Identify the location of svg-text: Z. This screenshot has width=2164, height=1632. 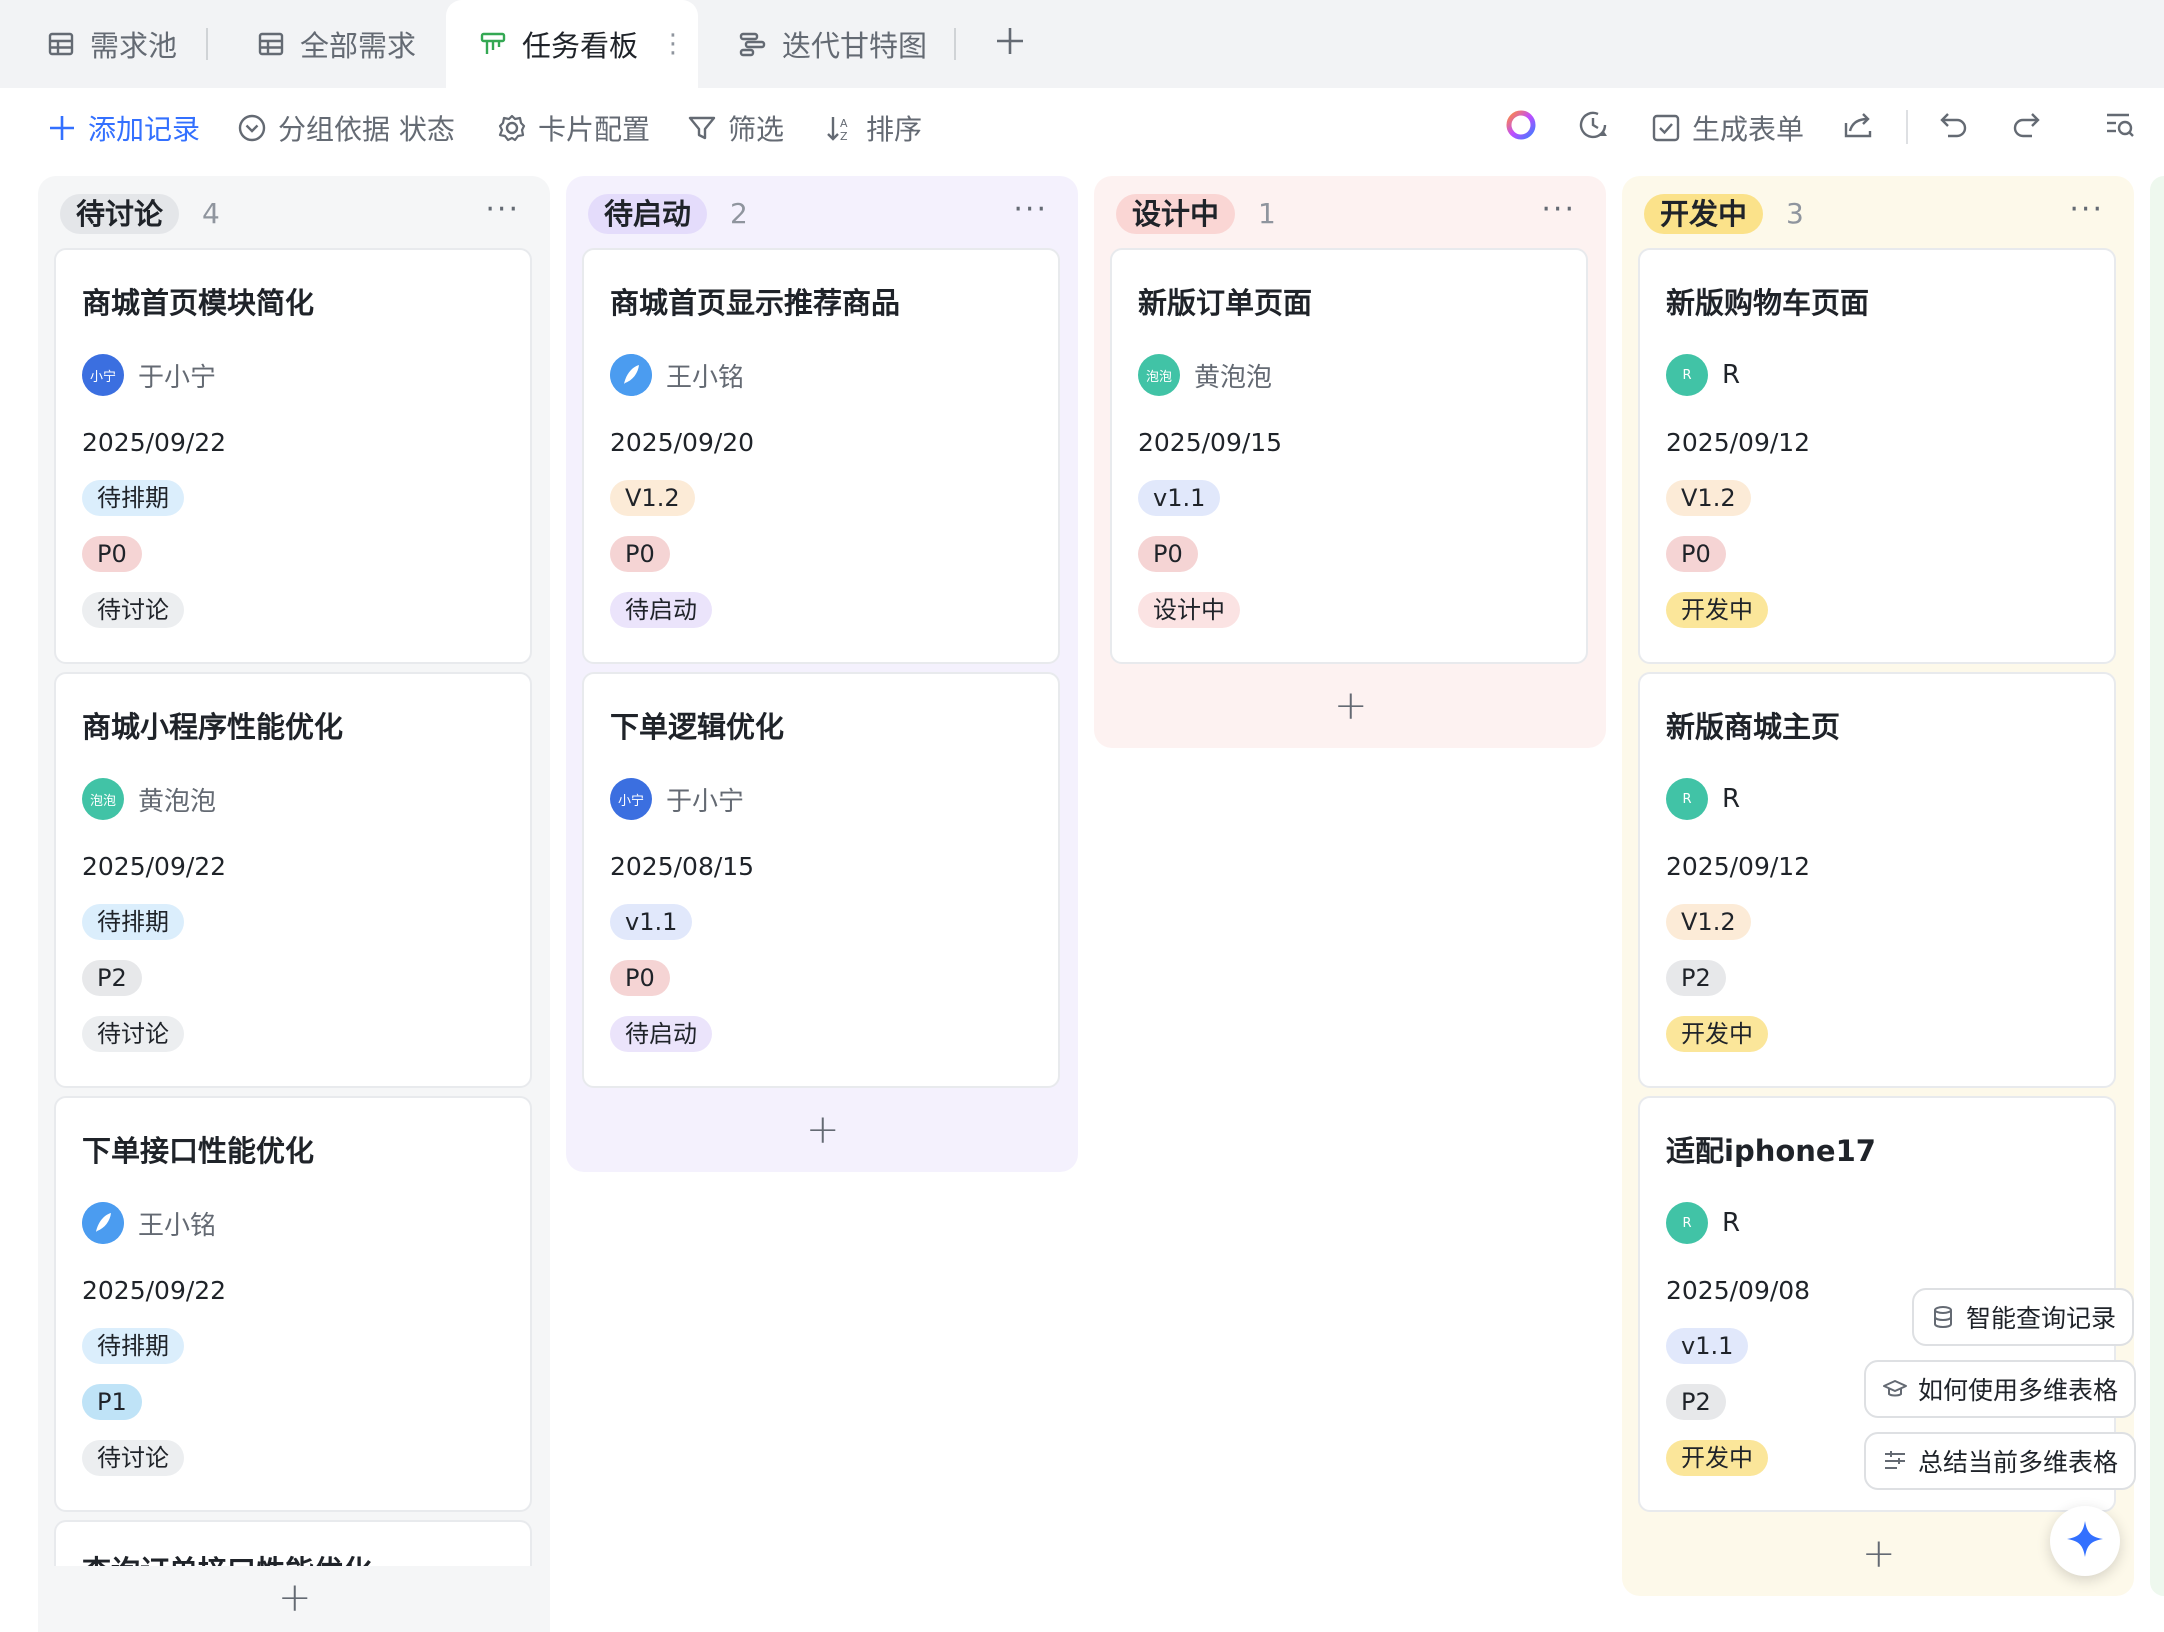
(844, 136).